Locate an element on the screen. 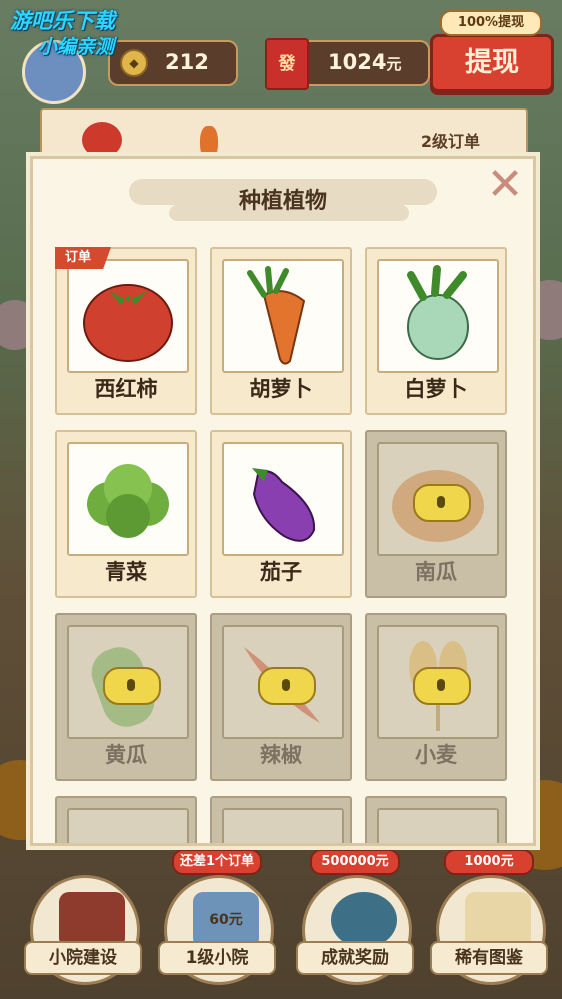  scroll-icon is located at coordinates (498, 920).